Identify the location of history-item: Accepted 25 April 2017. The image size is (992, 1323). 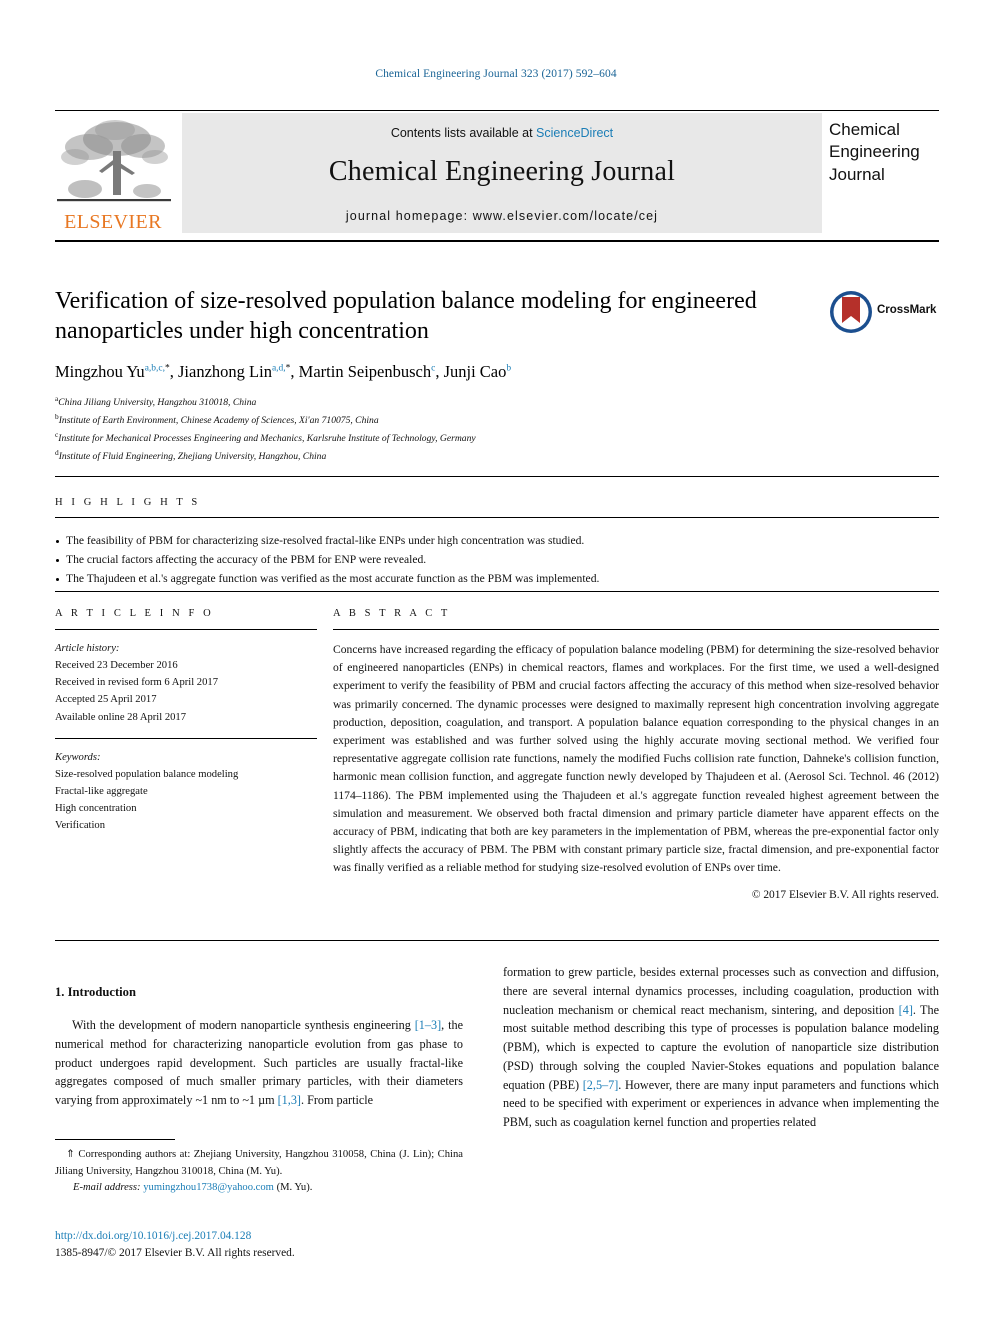
(106, 700).